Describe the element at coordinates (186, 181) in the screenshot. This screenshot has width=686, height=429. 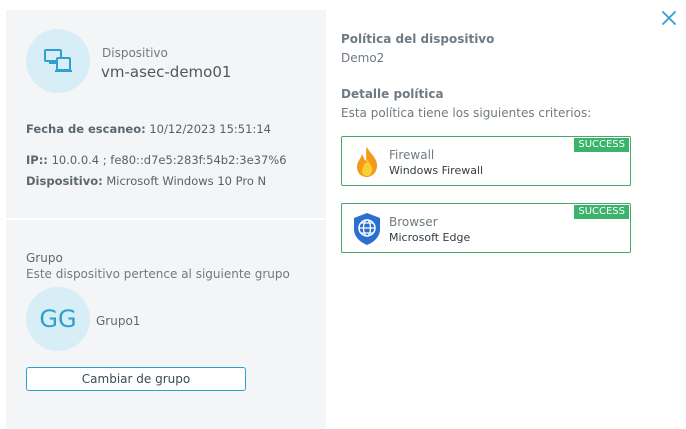
I see `os-value: Microsoft Windows 10 Pro N` at that location.